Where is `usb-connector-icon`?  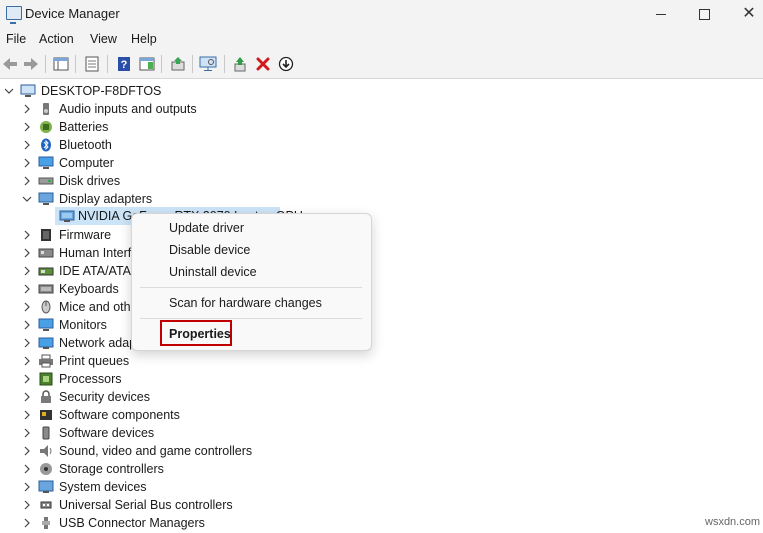
usb-connector-icon is located at coordinates (46, 523).